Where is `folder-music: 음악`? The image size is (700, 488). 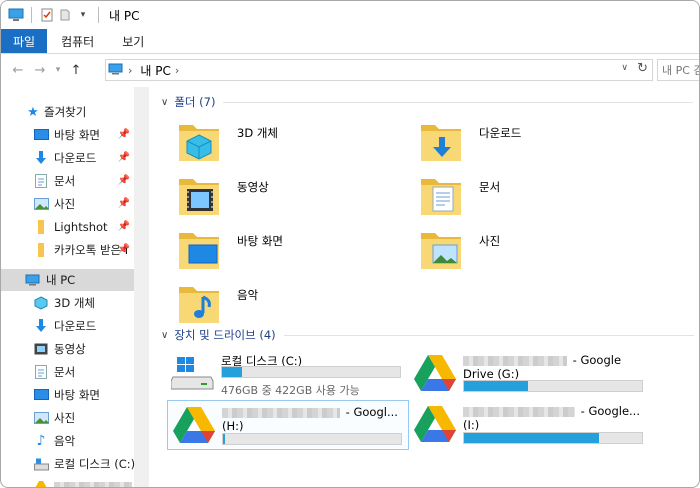 folder-music: 음악 is located at coordinates (290, 304).